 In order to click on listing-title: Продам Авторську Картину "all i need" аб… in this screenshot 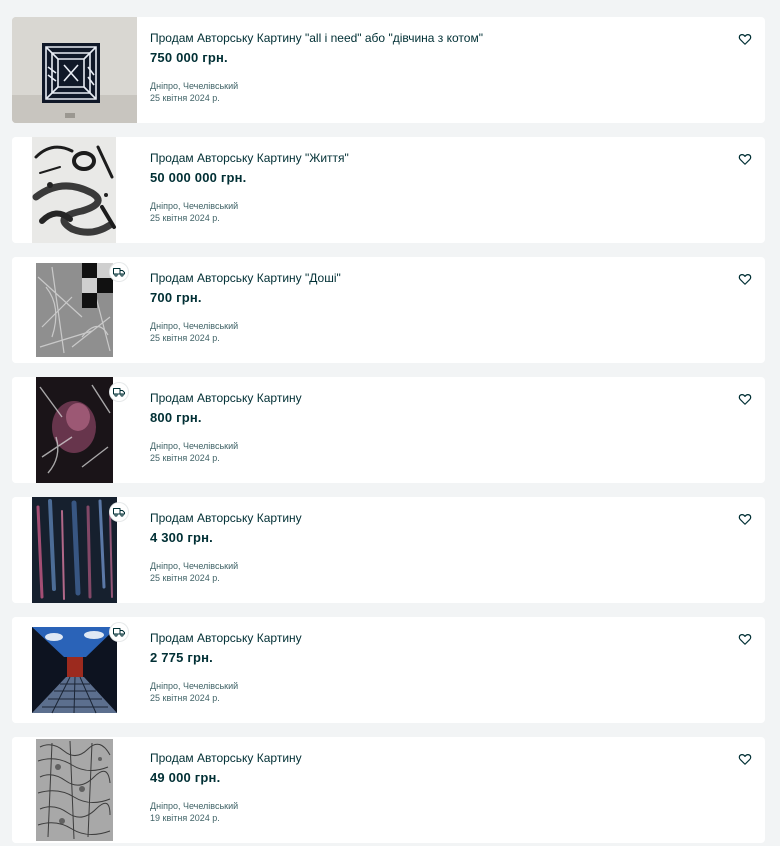, I will do `click(430, 38)`.